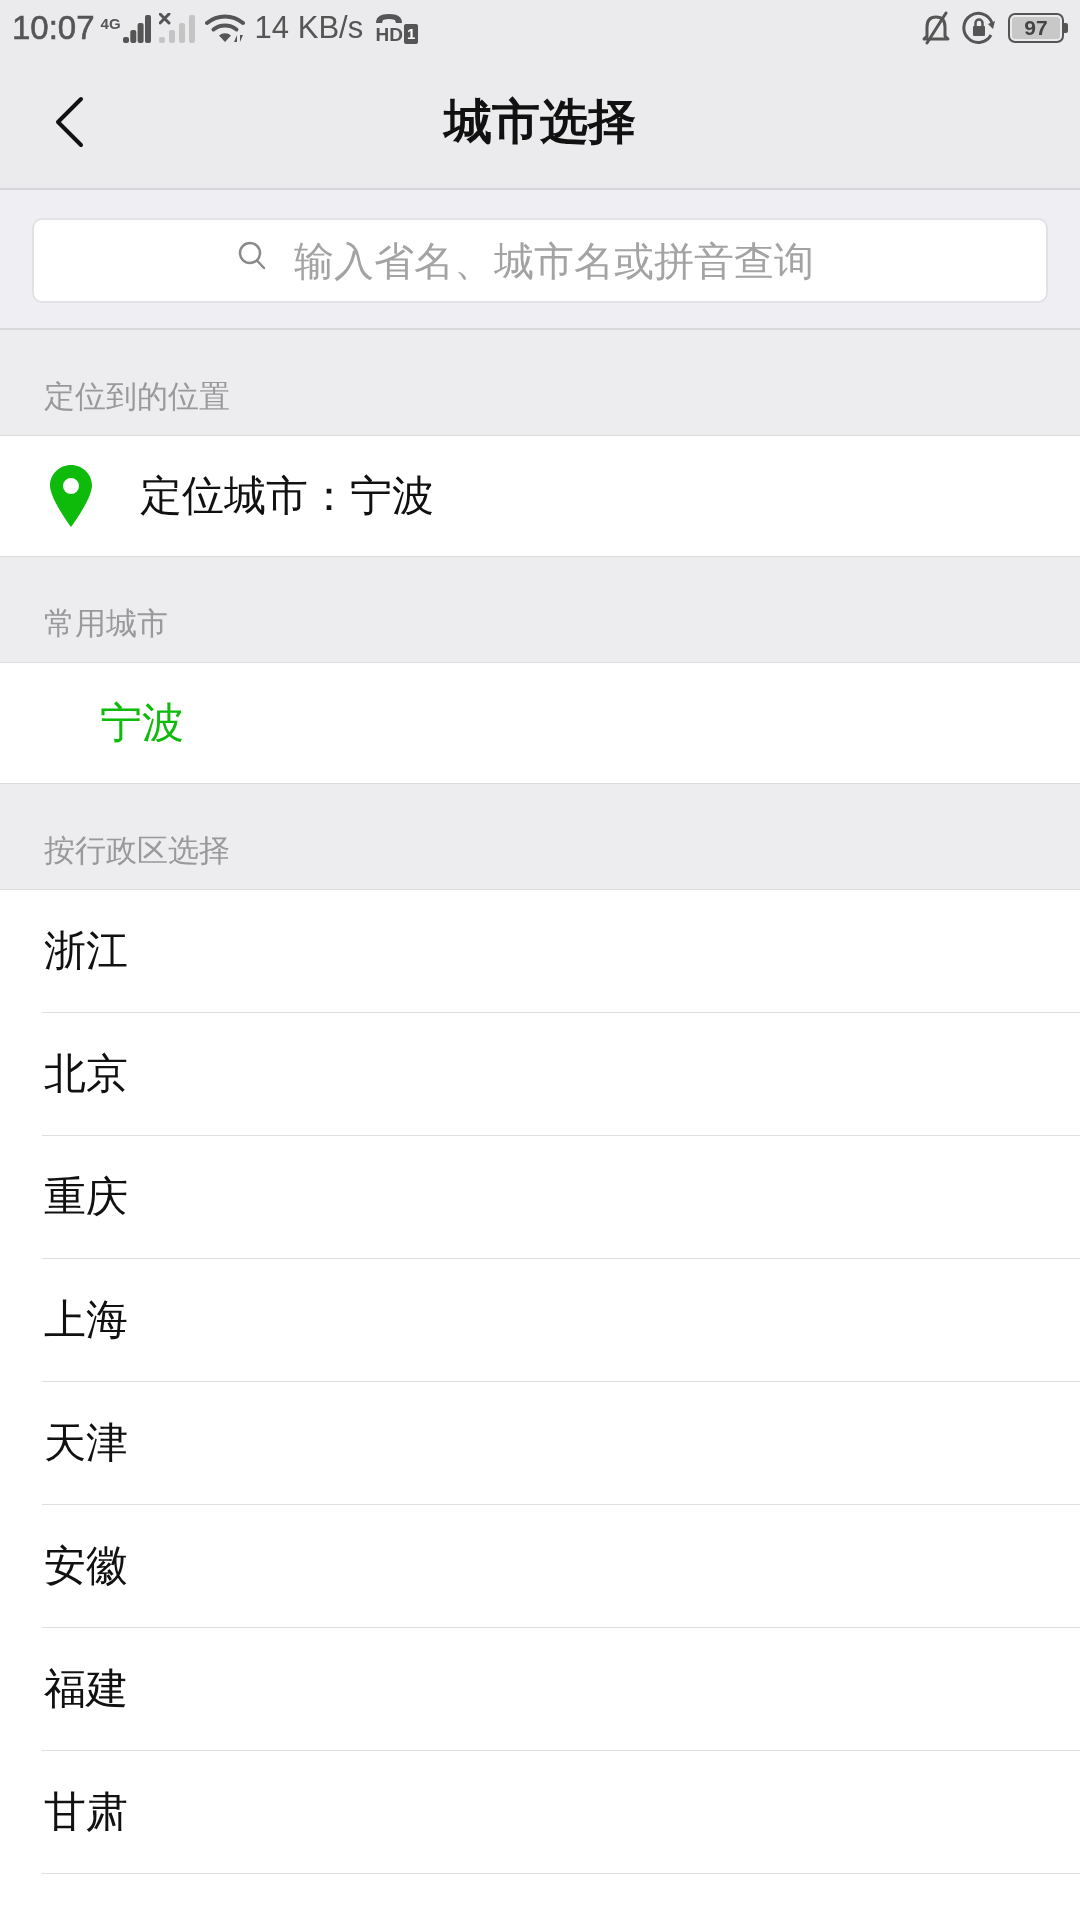  I want to click on call-label: HD, so click(389, 34).